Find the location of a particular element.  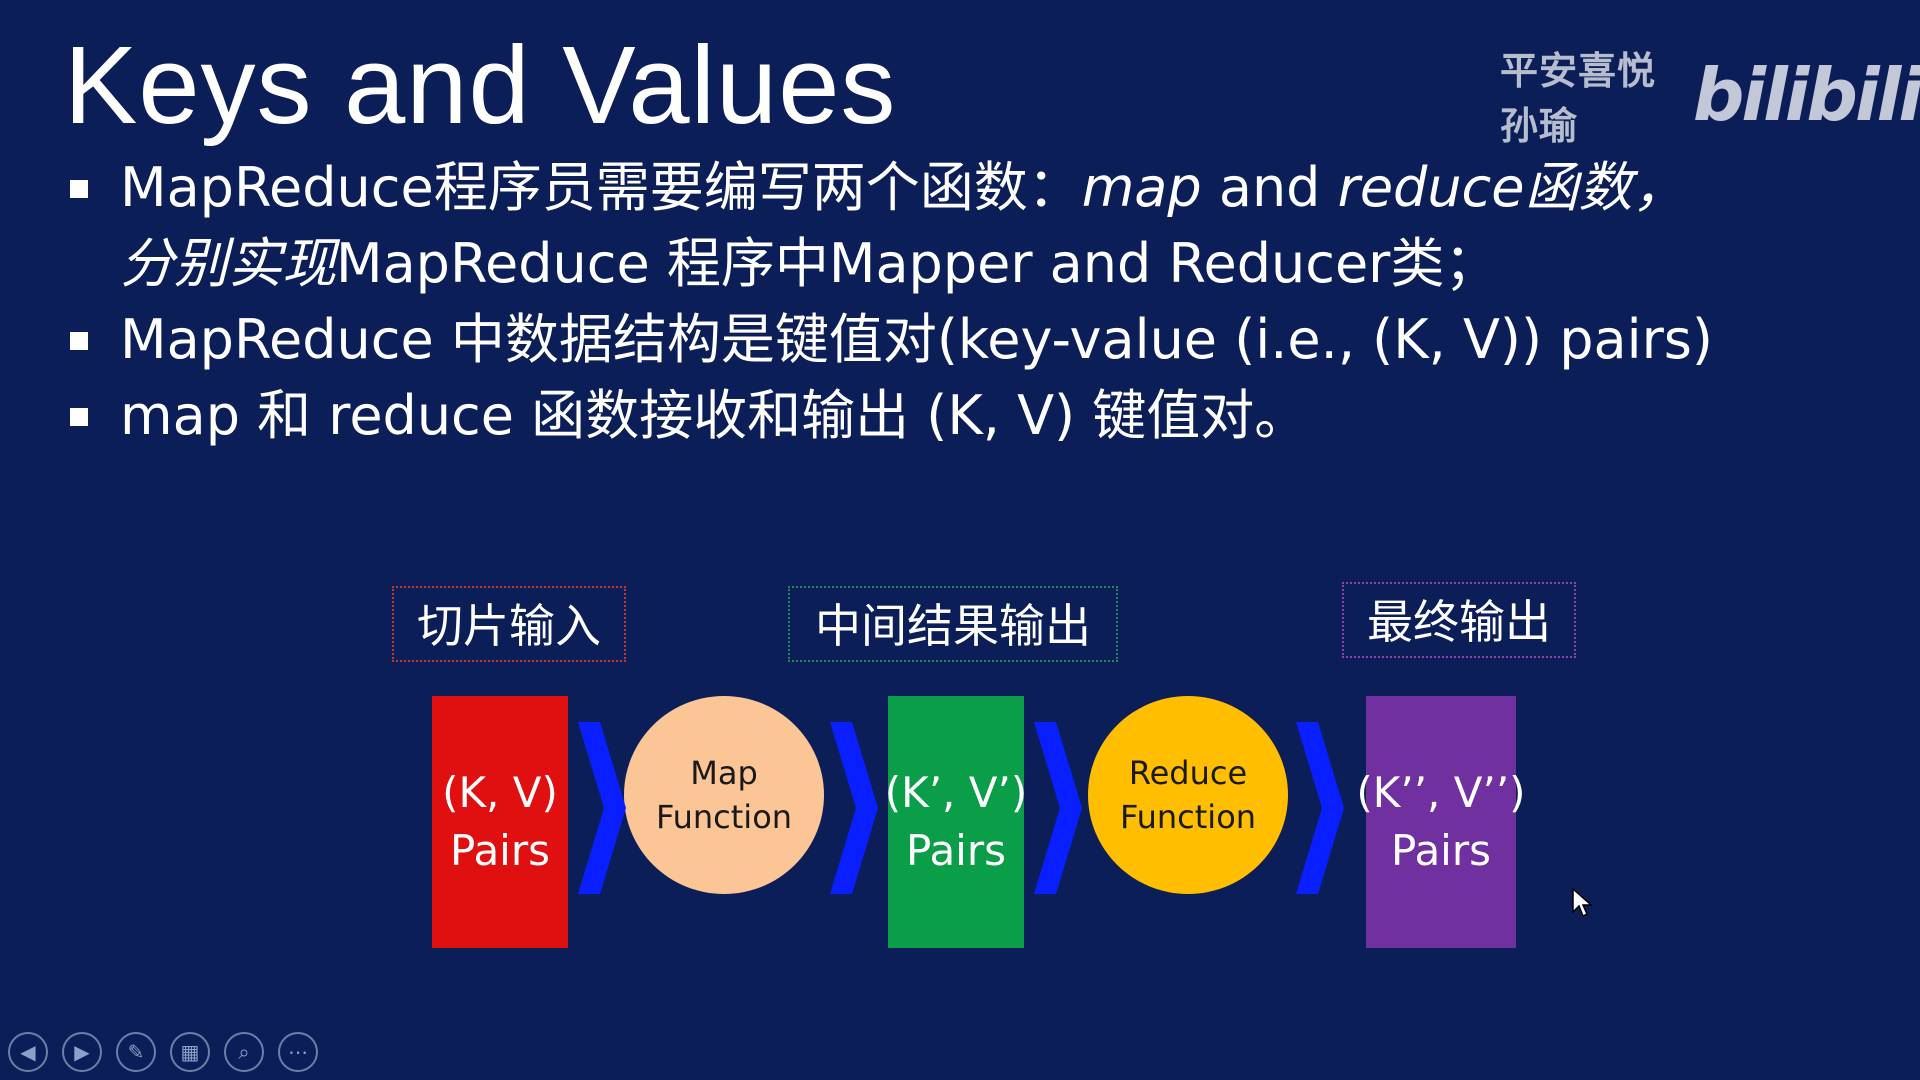

ellipsis-icon: ⋯ is located at coordinates (298, 1052).